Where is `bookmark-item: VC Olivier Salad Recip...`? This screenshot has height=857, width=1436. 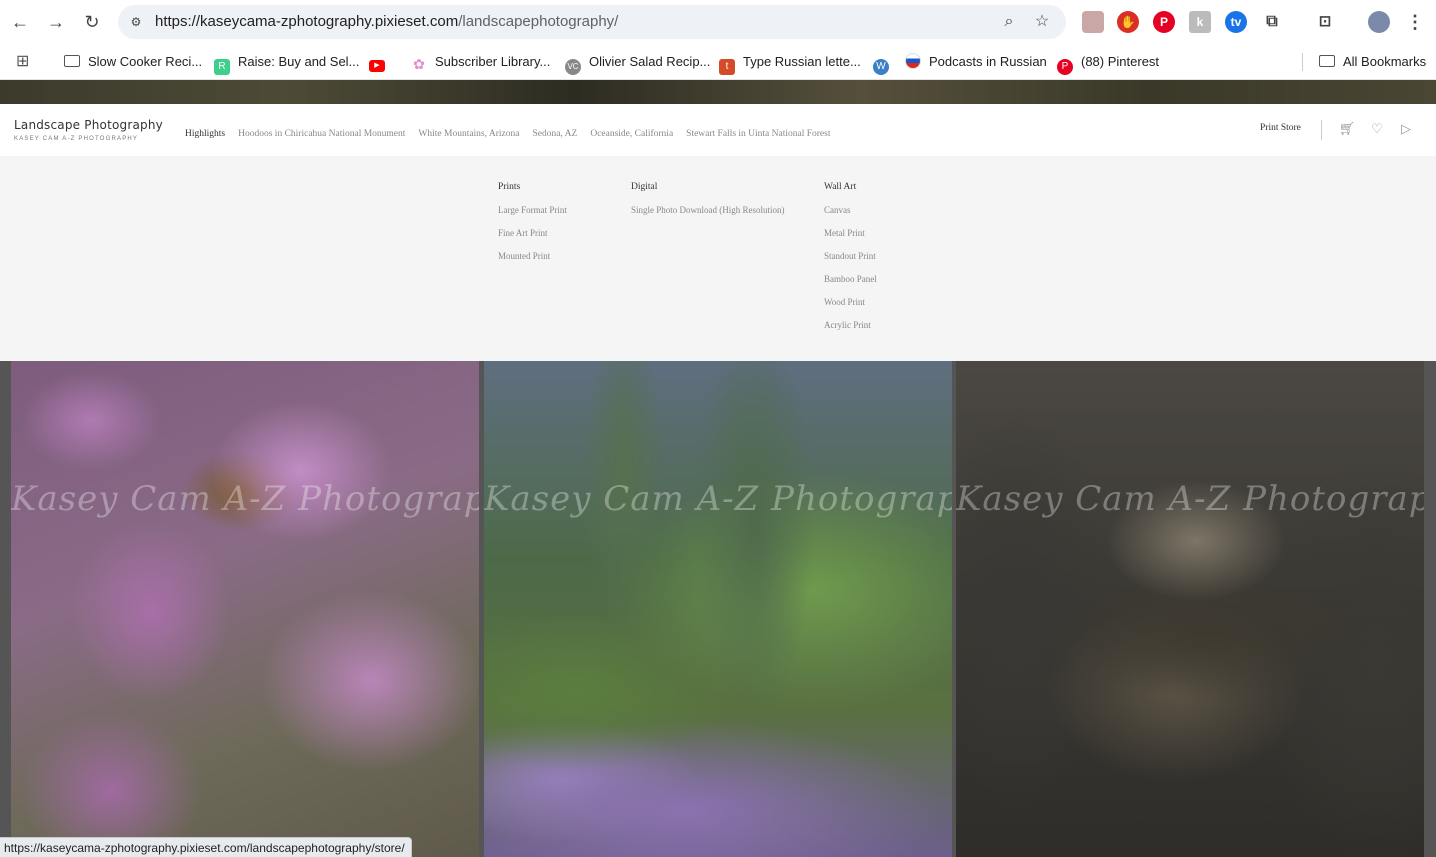 bookmark-item: VC Olivier Salad Recip... is located at coordinates (637, 63).